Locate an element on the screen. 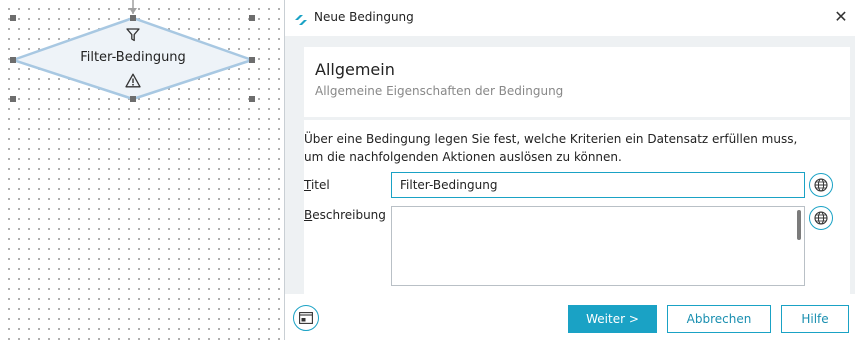 The width and height of the screenshot is (855, 340). dialog-title: Neue Bedingung is located at coordinates (364, 17).